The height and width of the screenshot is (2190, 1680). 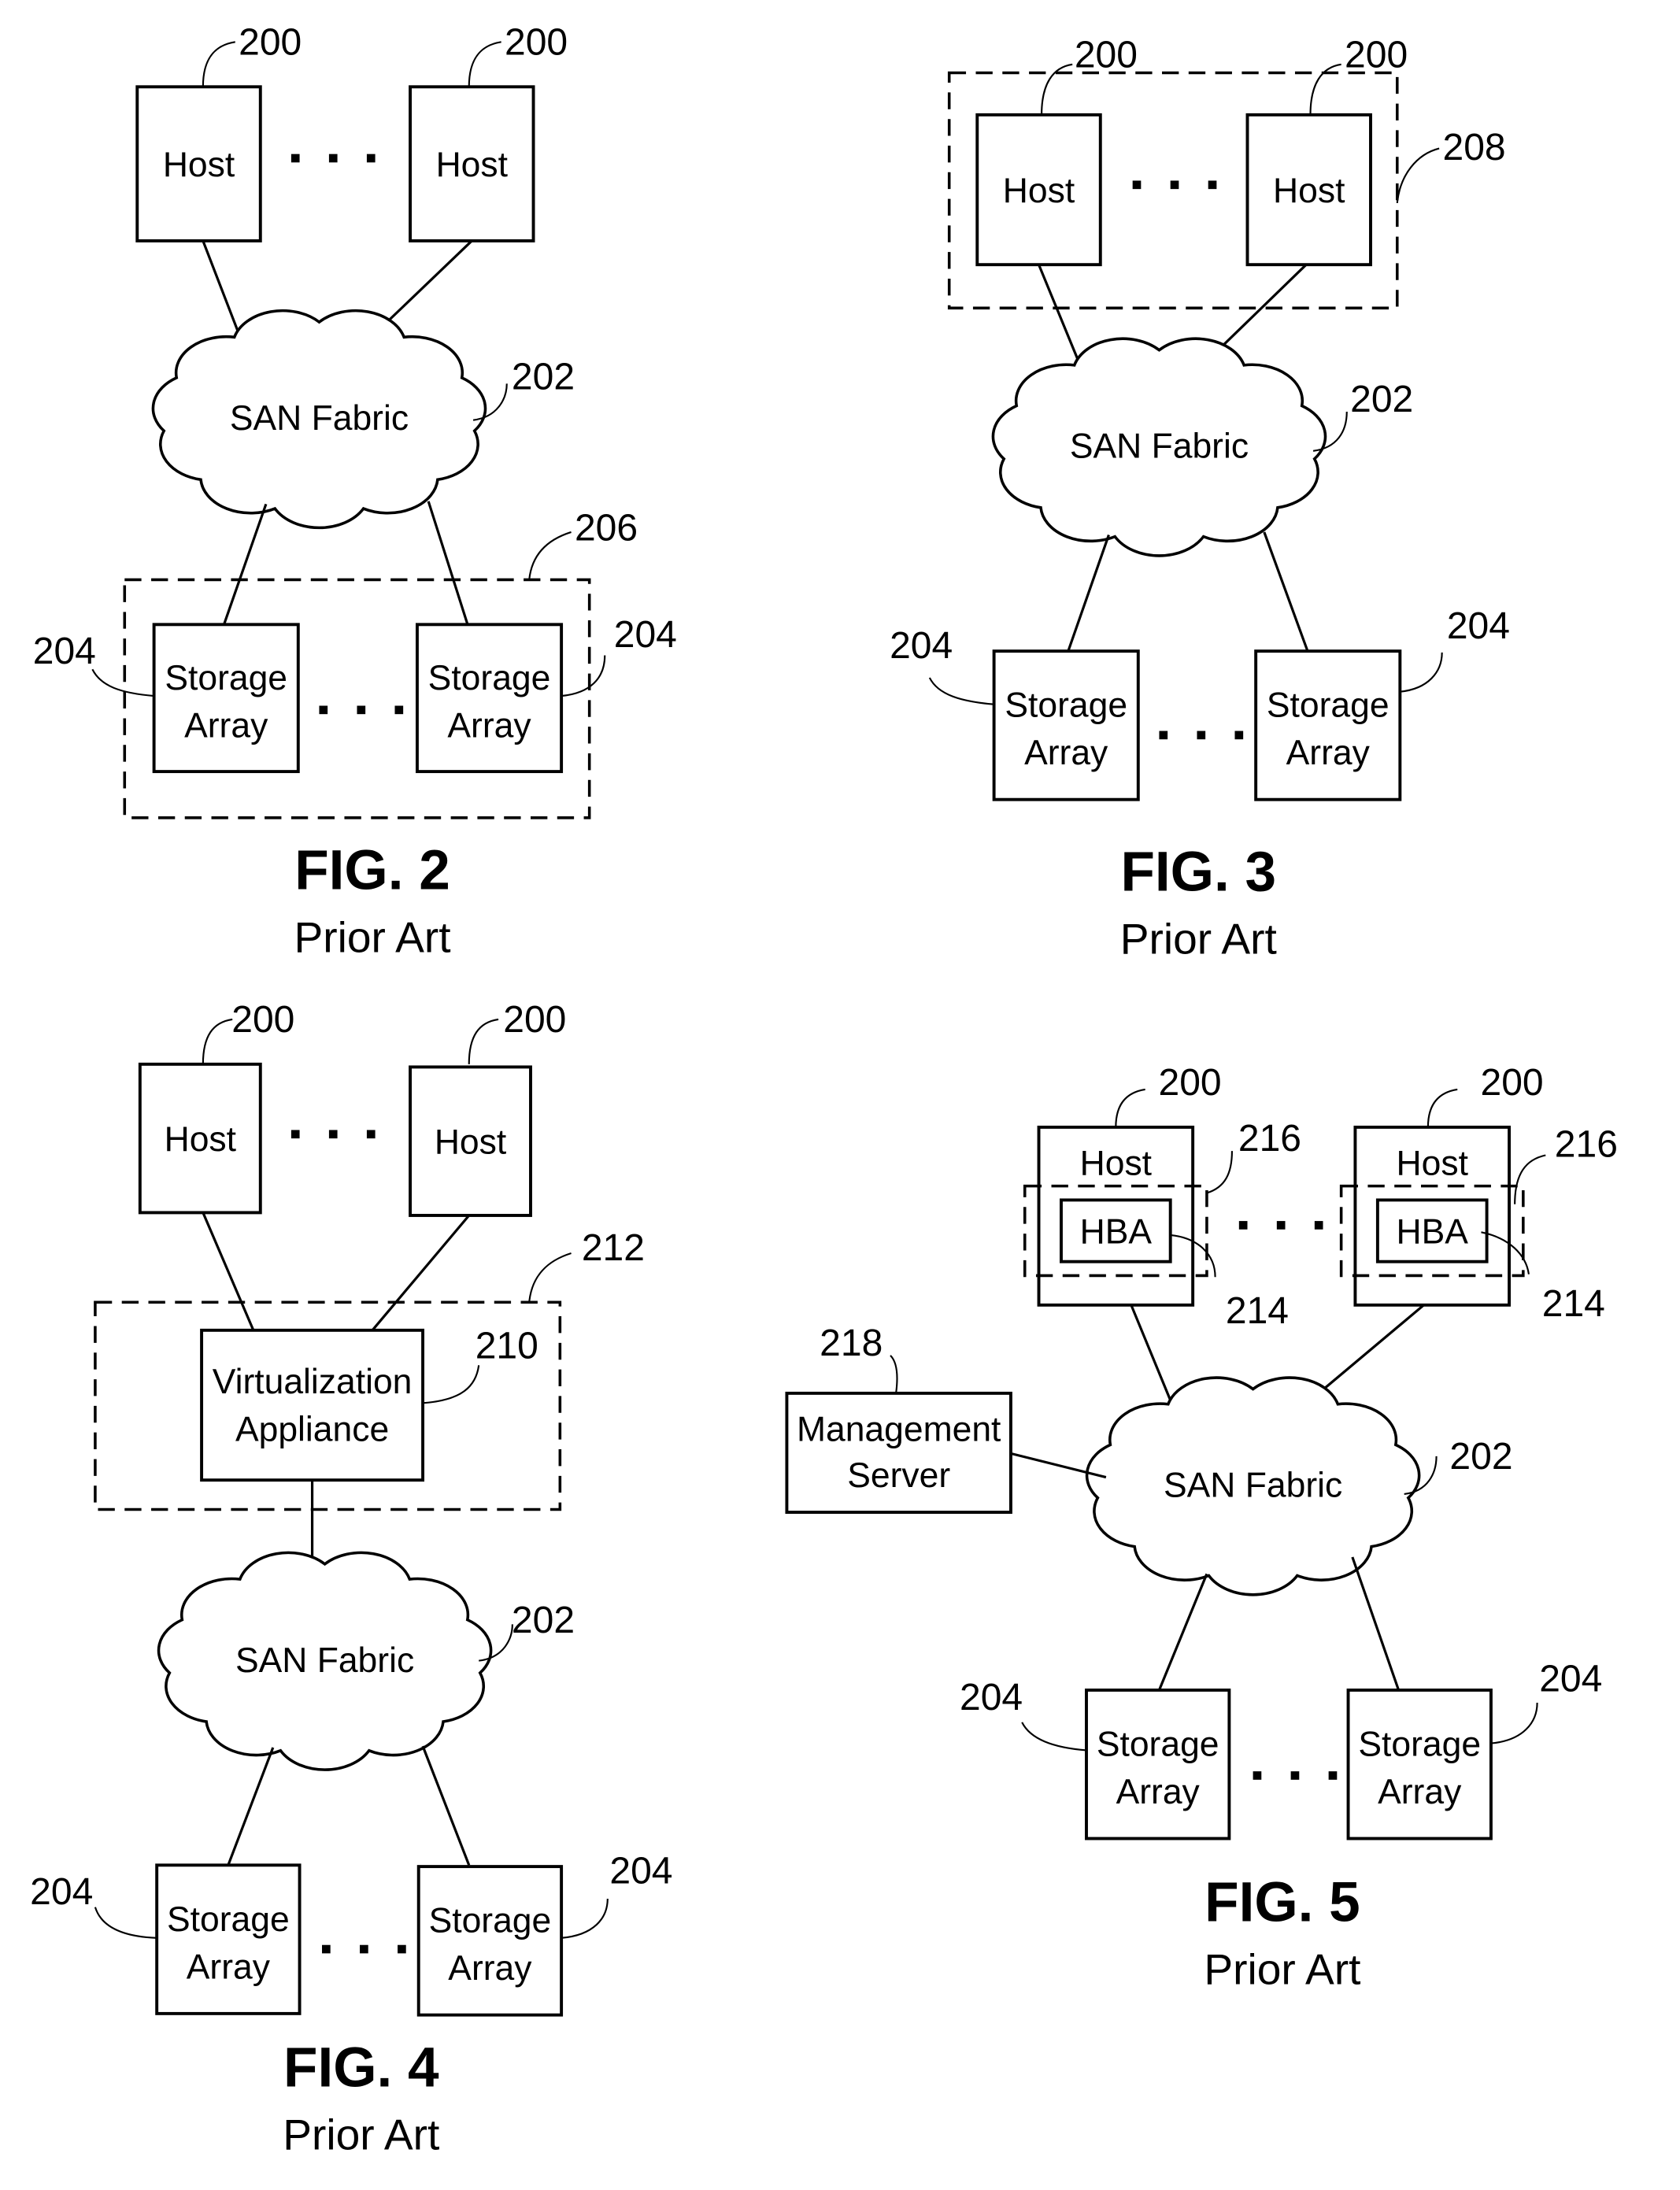 I want to click on appliance-label-line1: Virtualization, so click(x=313, y=1382).